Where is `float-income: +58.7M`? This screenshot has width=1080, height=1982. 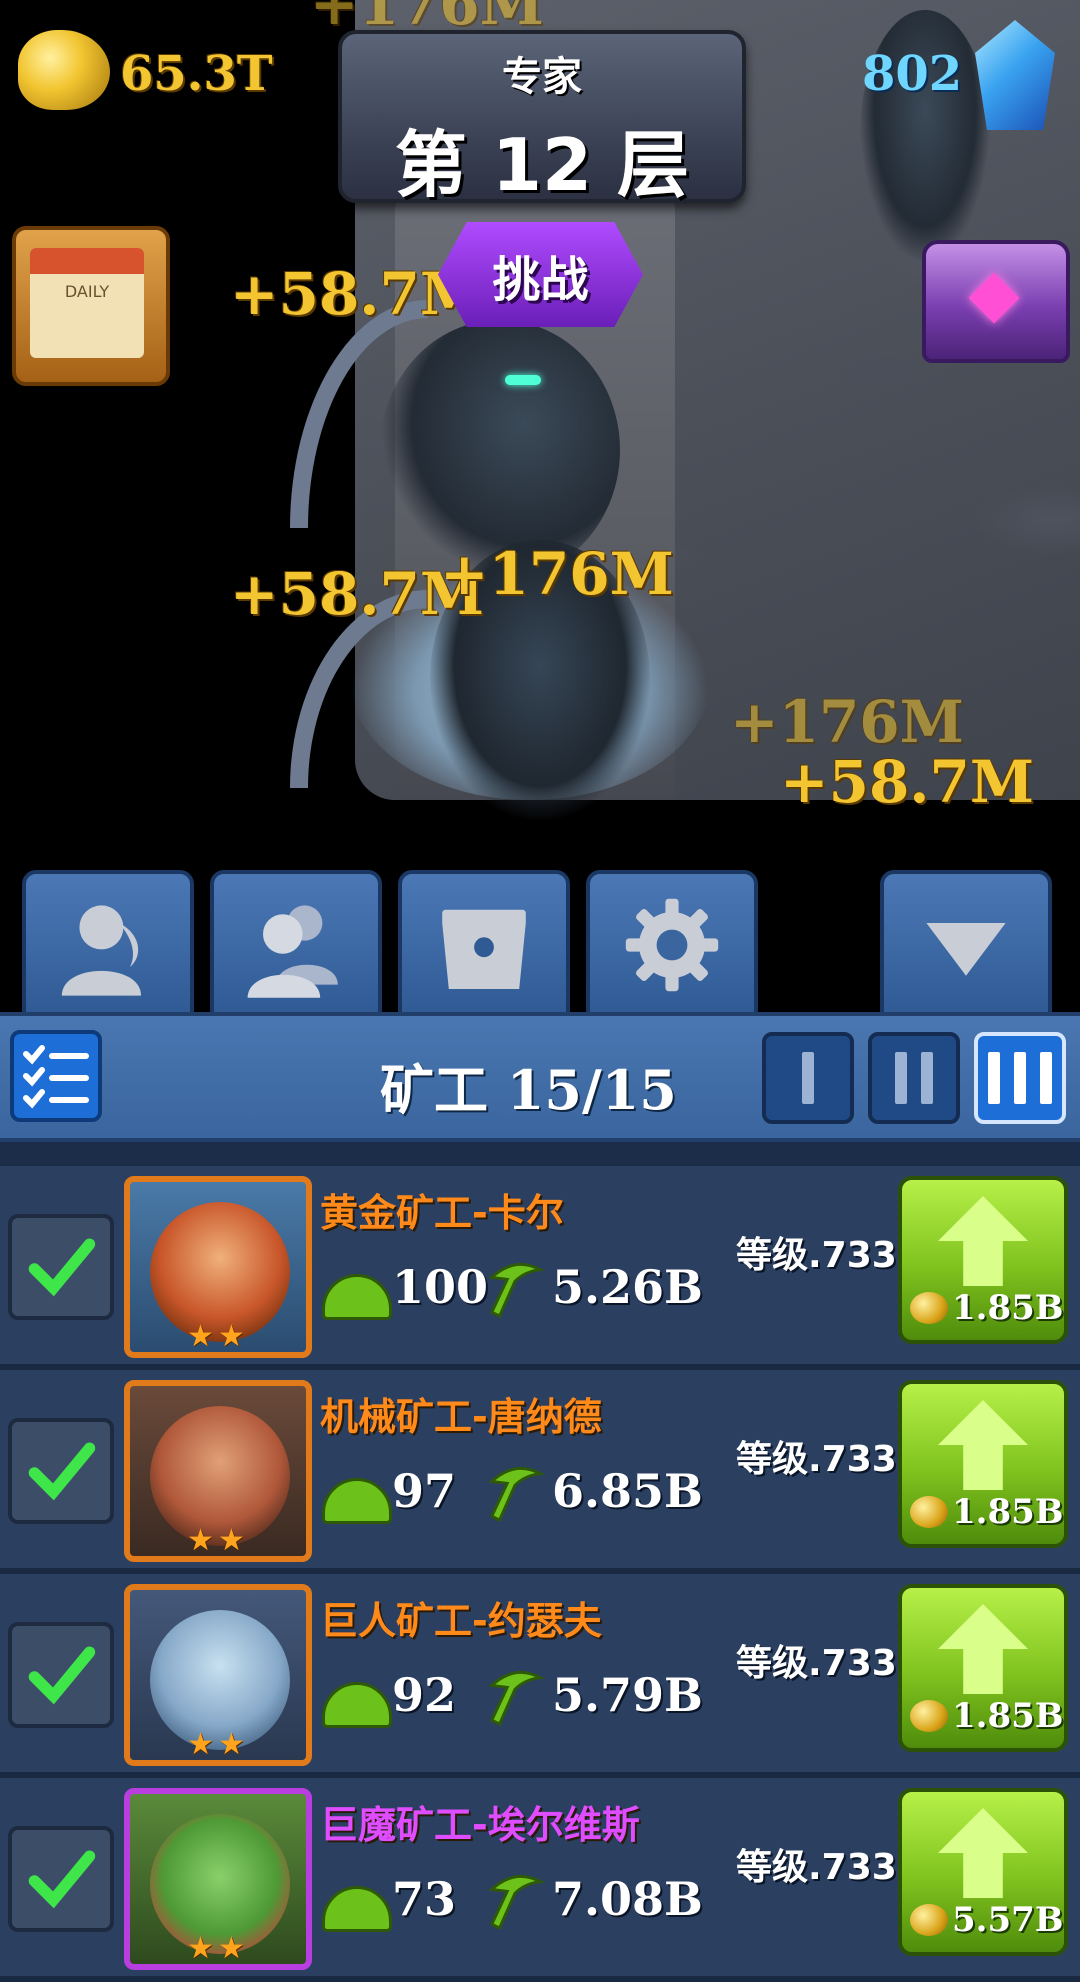
float-income: +58.7M is located at coordinates (907, 782).